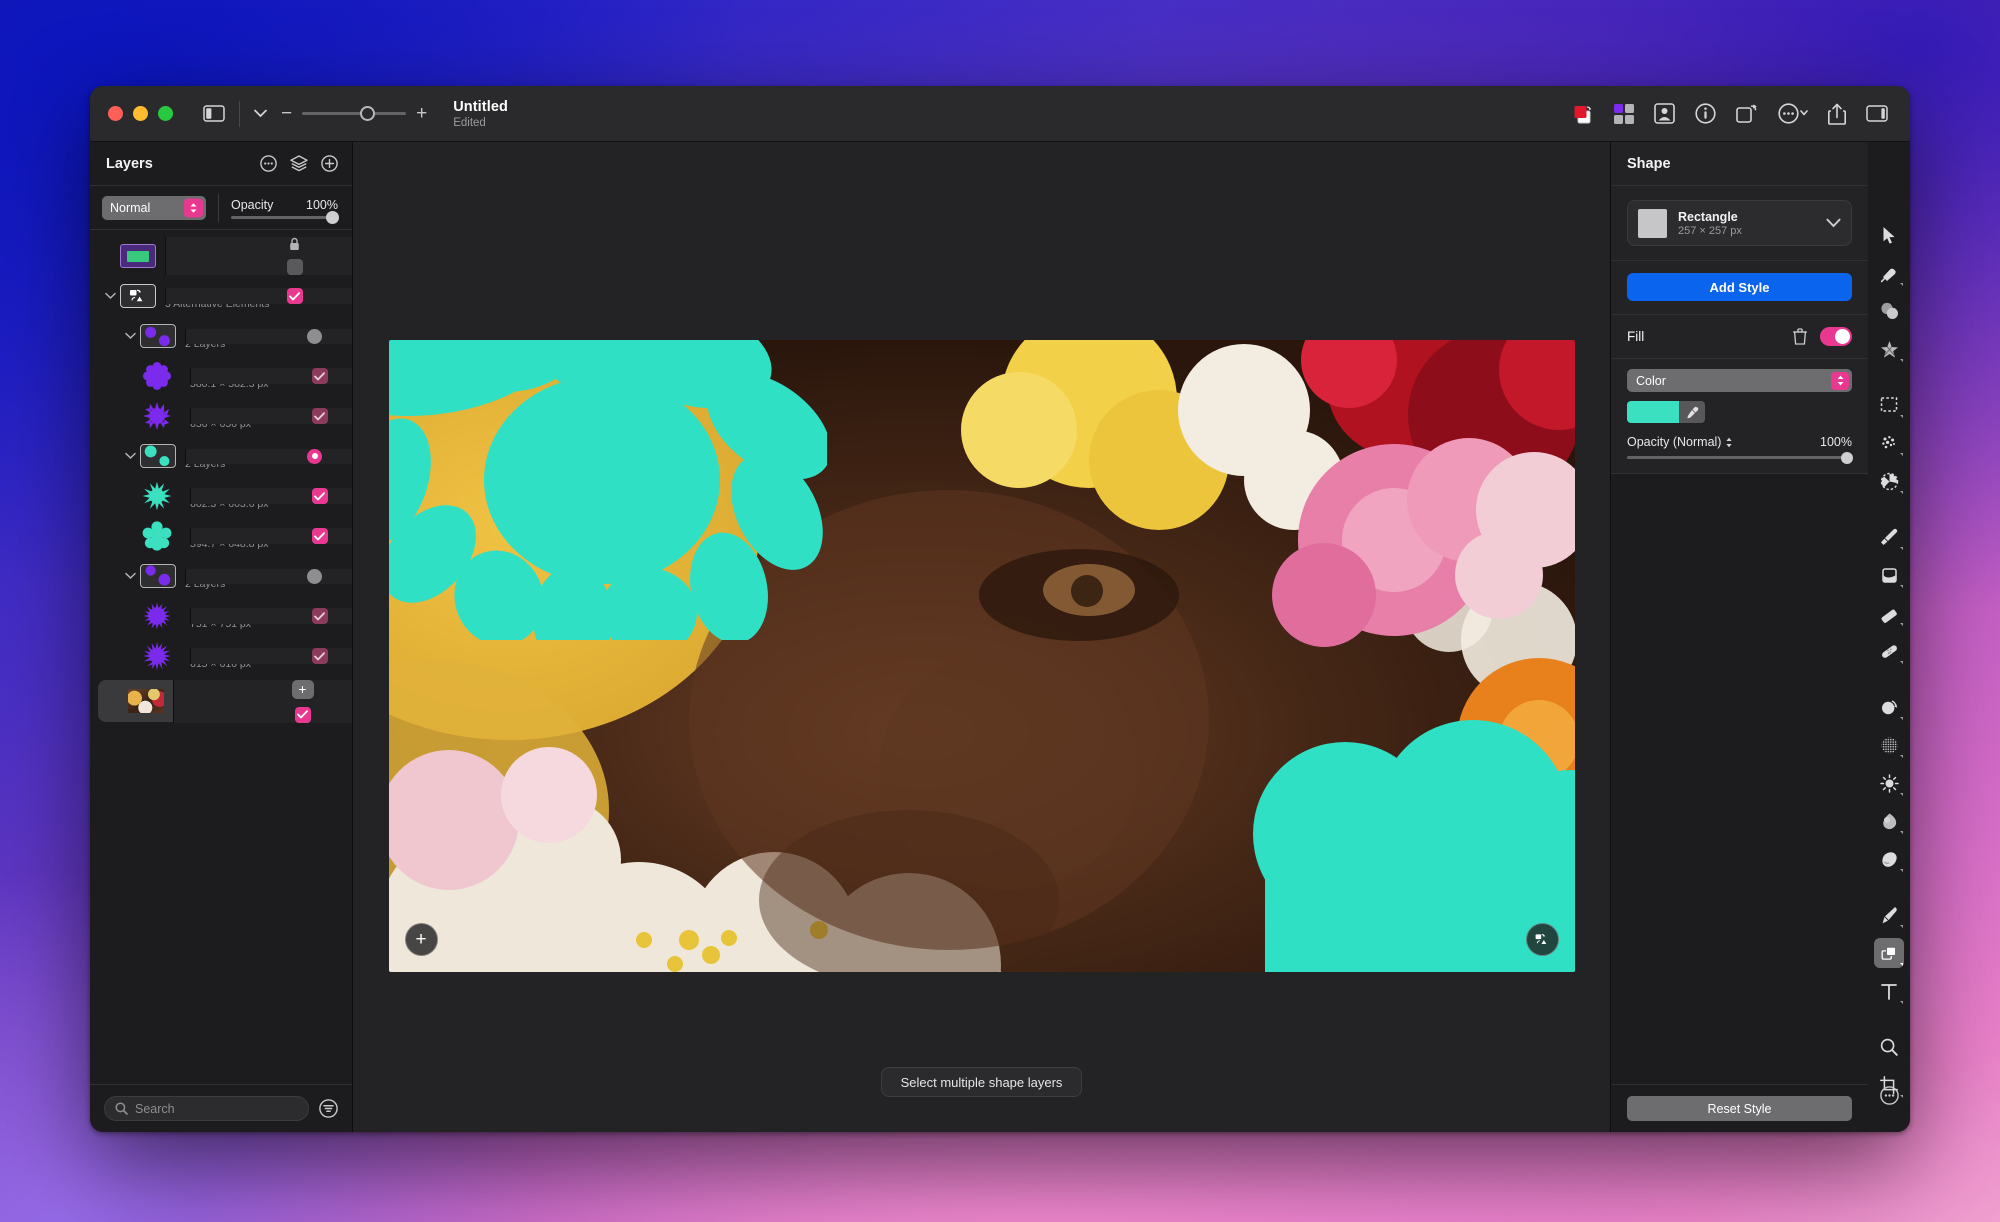 This screenshot has height=1222, width=2000. Describe the element at coordinates (1740, 457) in the screenshot. I see `fill-opacity-slider` at that location.